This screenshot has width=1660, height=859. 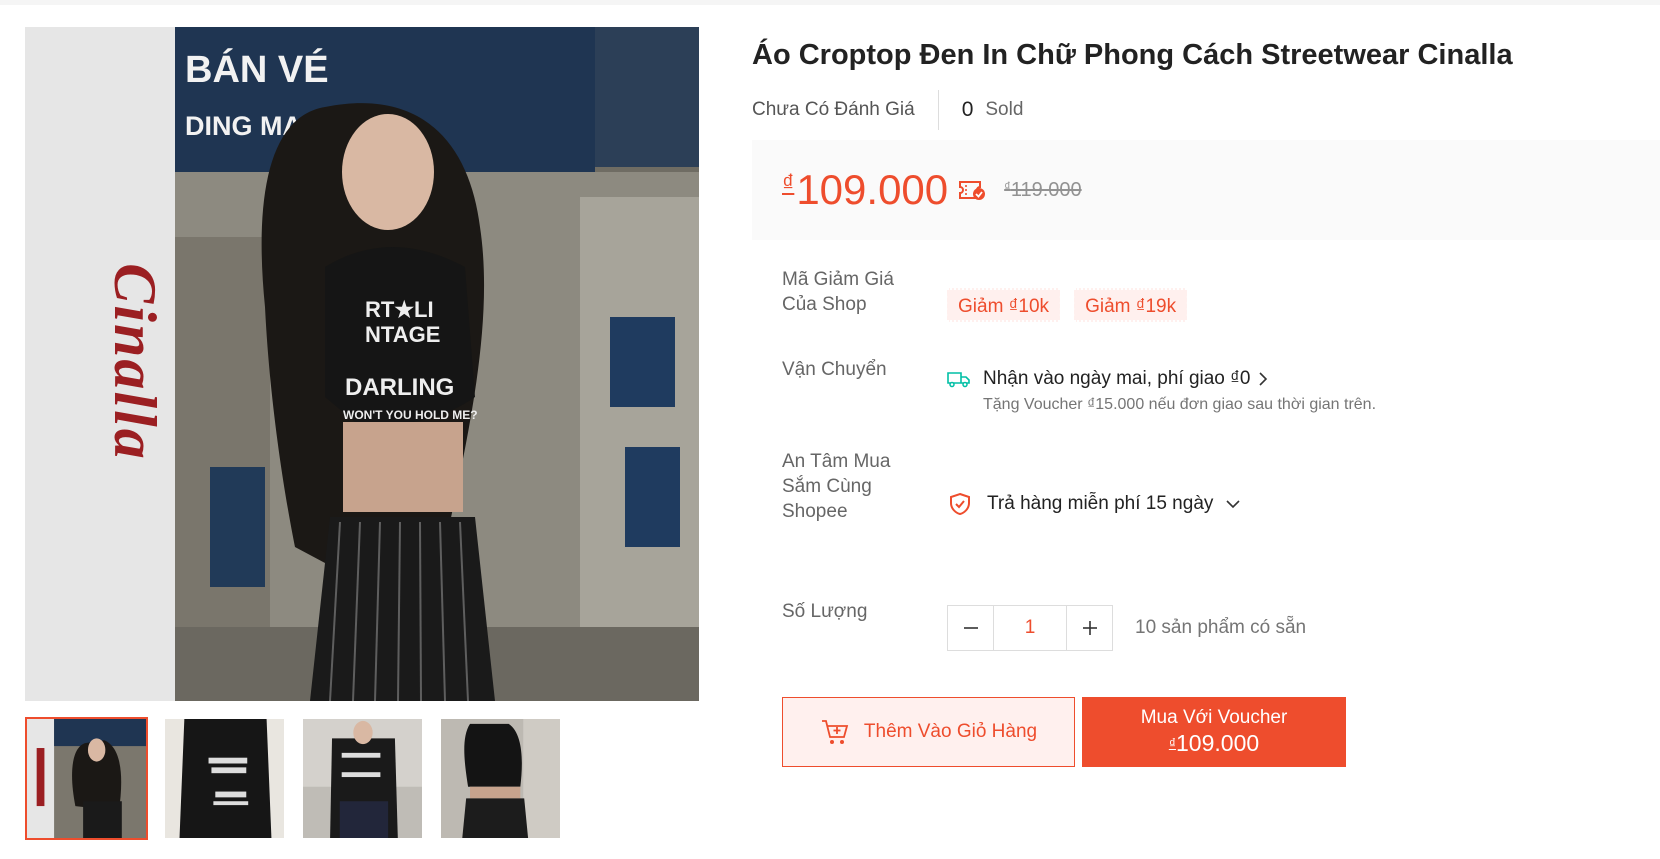 I want to click on shirt-text-4: WON'T YOU HOLD ME?, so click(x=410, y=415).